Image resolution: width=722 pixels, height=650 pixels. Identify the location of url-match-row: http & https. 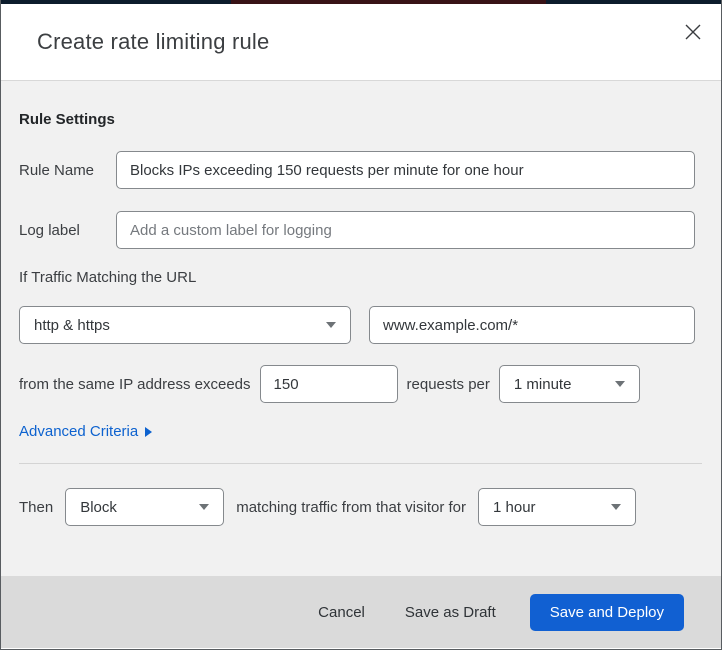
(357, 325).